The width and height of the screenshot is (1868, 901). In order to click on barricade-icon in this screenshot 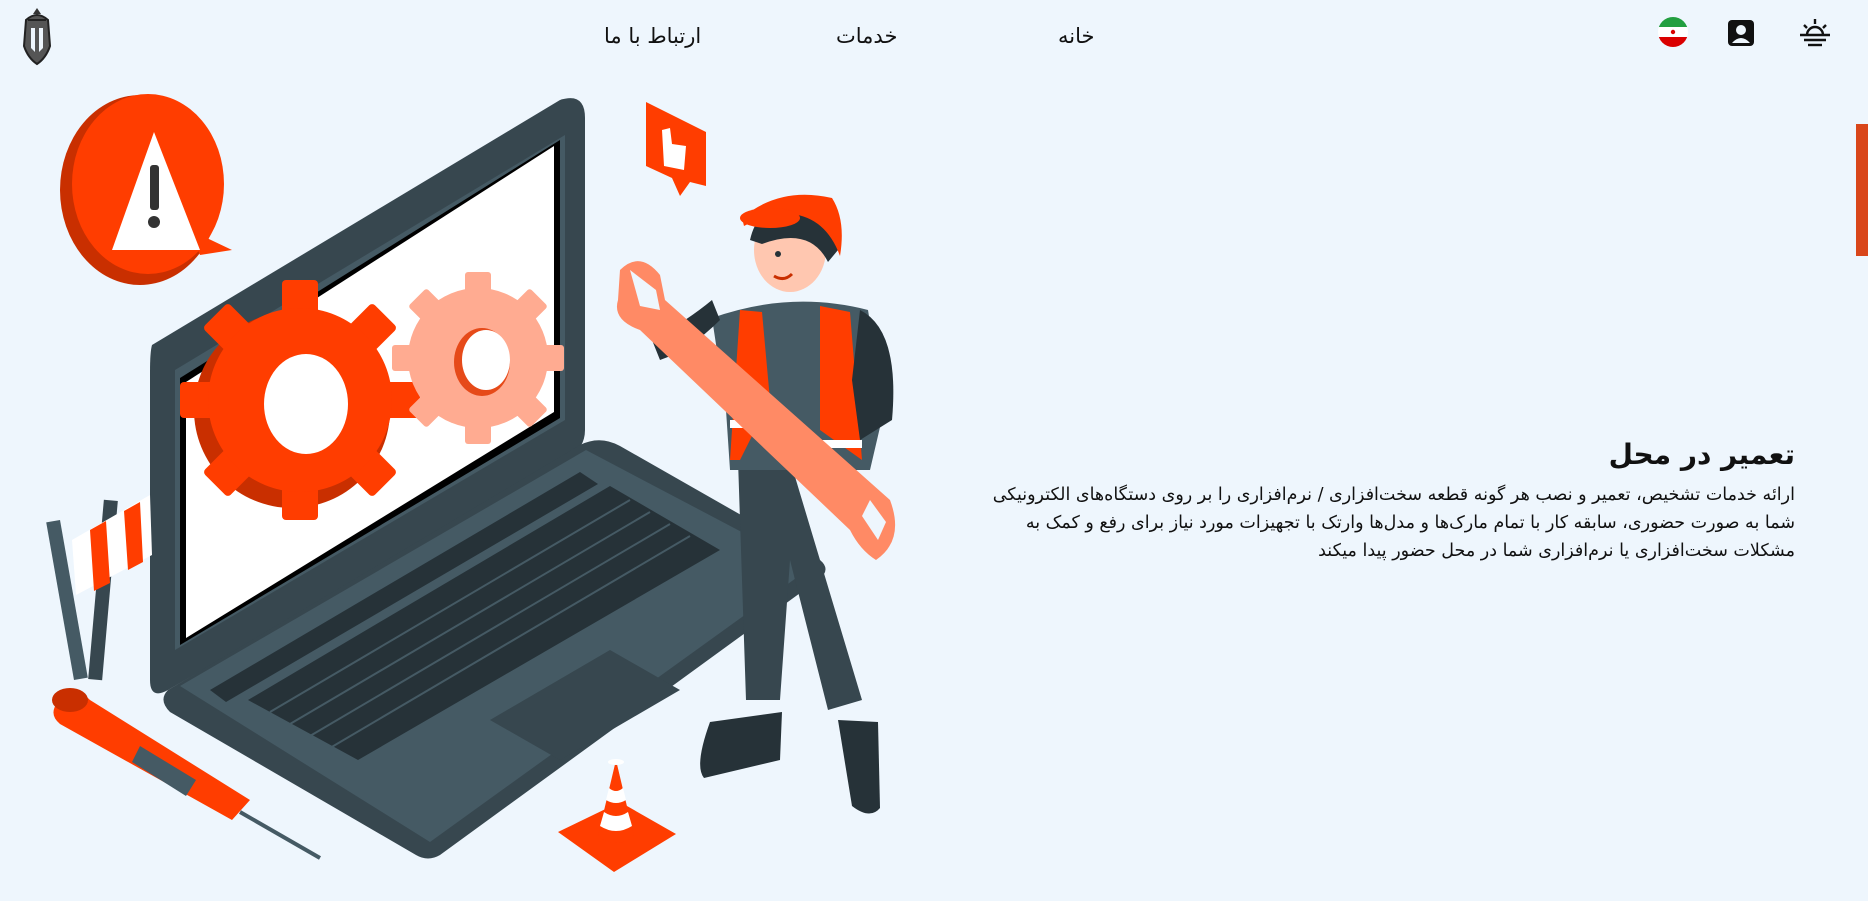, I will do `click(99, 588)`.